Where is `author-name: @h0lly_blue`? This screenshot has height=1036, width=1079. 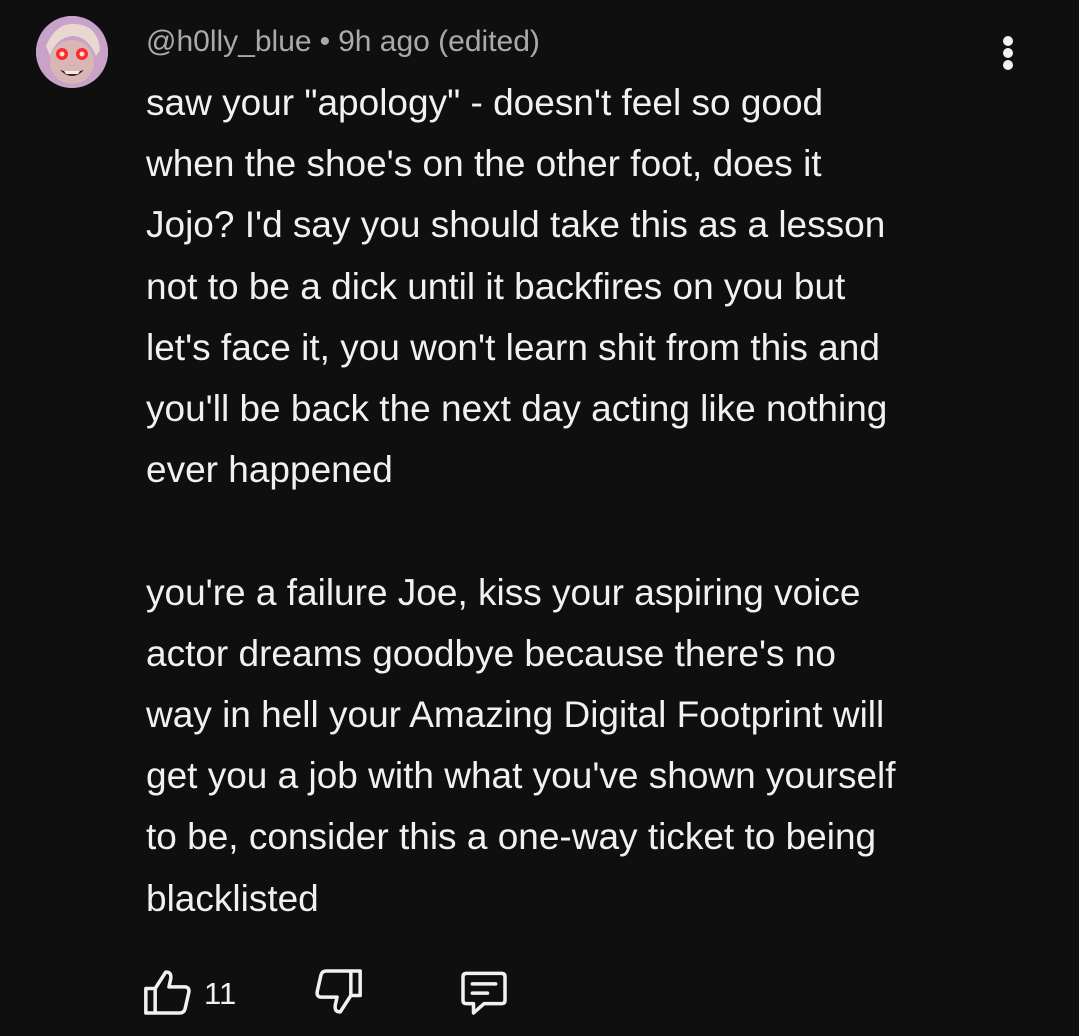 author-name: @h0lly_blue is located at coordinates (229, 41).